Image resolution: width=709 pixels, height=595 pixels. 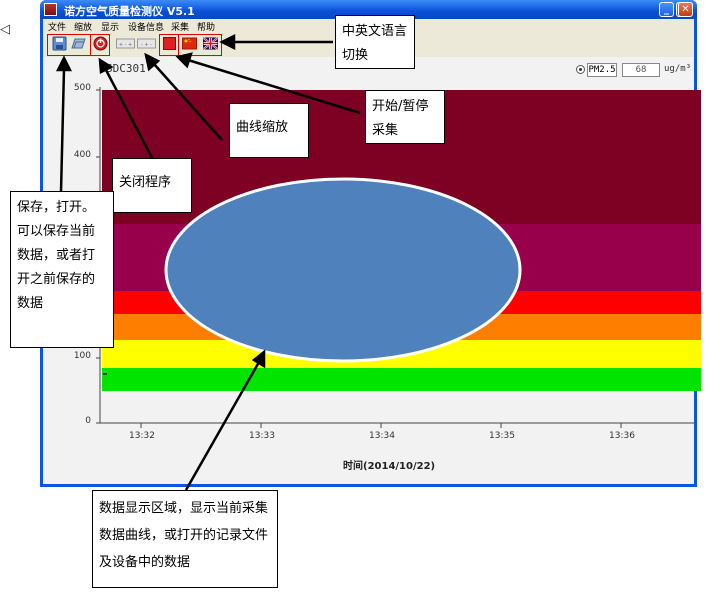 What do you see at coordinates (405, 117) in the screenshot?
I see `callout-start-stop: 开始/暂停采集` at bounding box center [405, 117].